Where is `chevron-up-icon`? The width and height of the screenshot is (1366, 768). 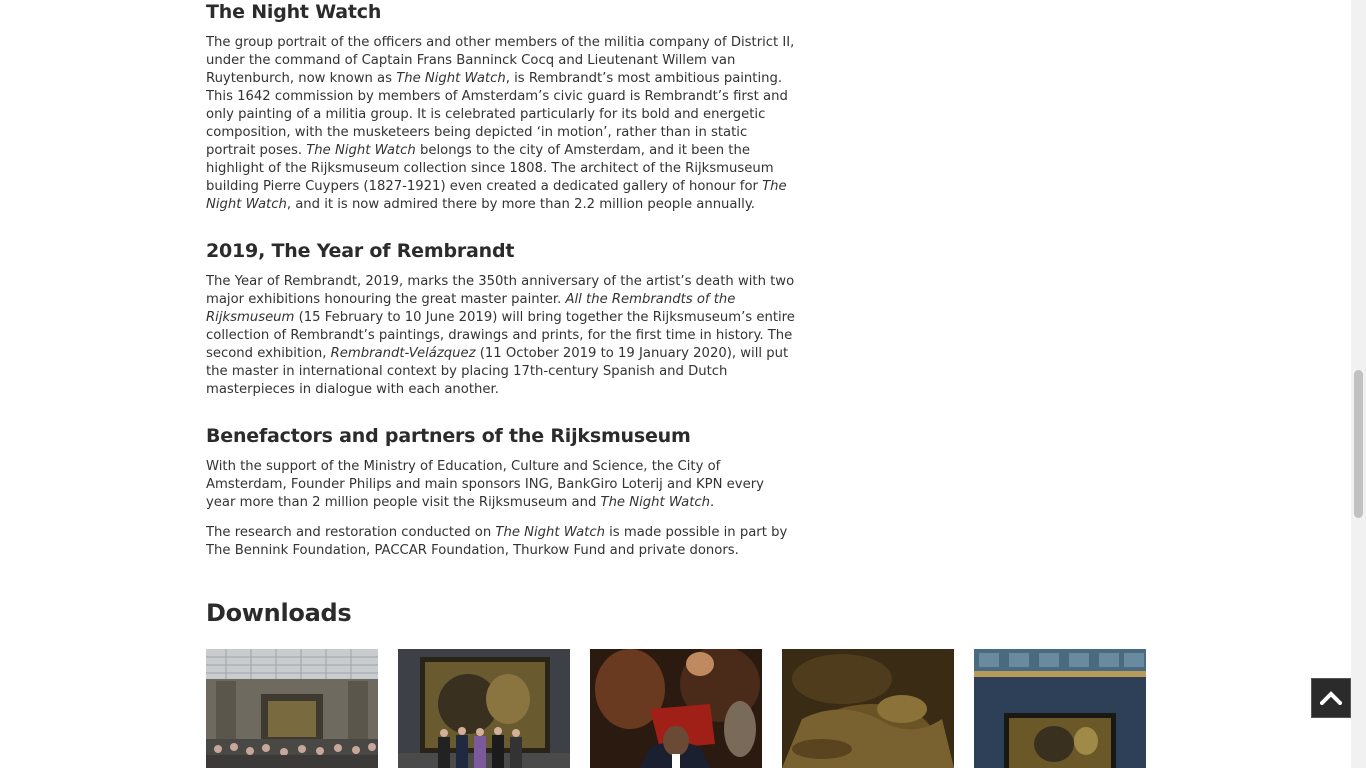 chevron-up-icon is located at coordinates (1331, 698).